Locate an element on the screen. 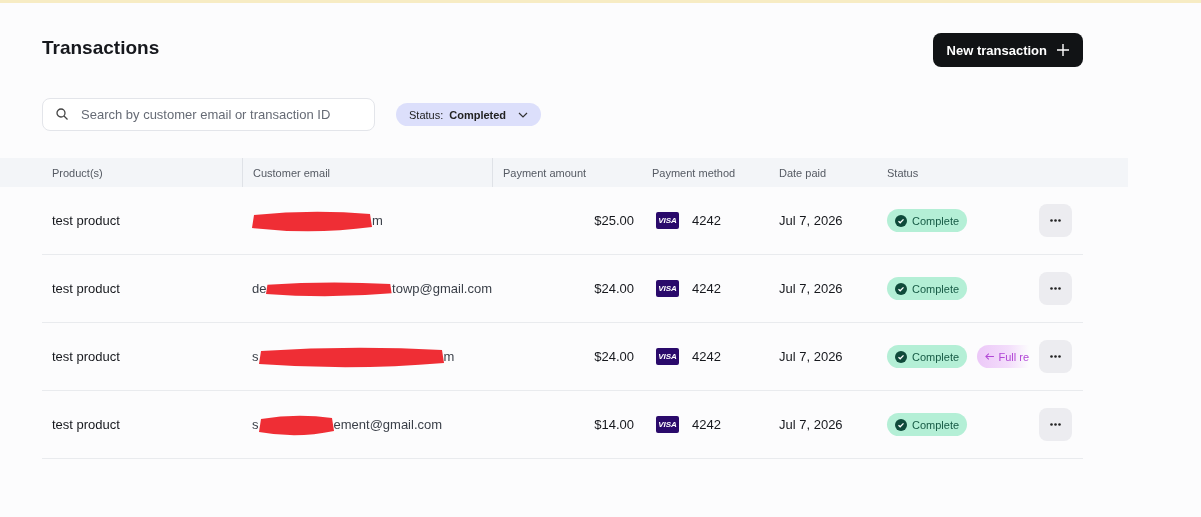 Image resolution: width=1201 pixels, height=517 pixels. new-transaction-button: New transaction is located at coordinates (1007, 50).